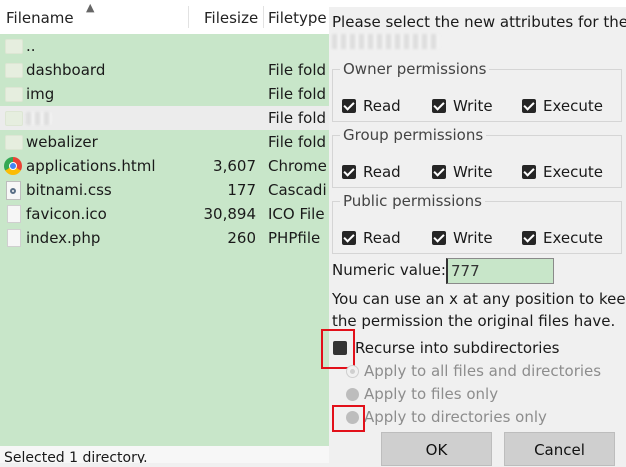 Image resolution: width=626 pixels, height=467 pixels. I want to click on file-name: applications.html, so click(91, 166).